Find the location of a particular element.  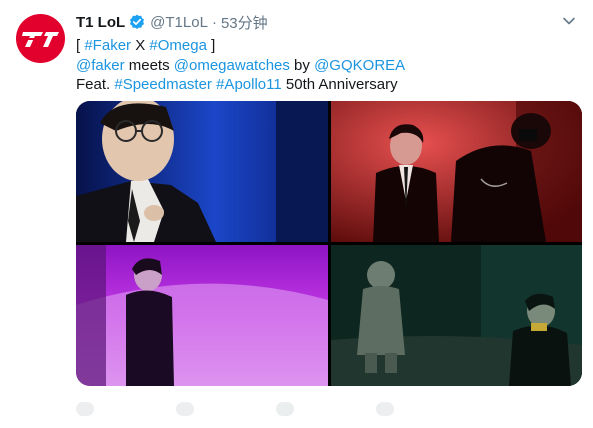

meets-text: meets is located at coordinates (149, 65).